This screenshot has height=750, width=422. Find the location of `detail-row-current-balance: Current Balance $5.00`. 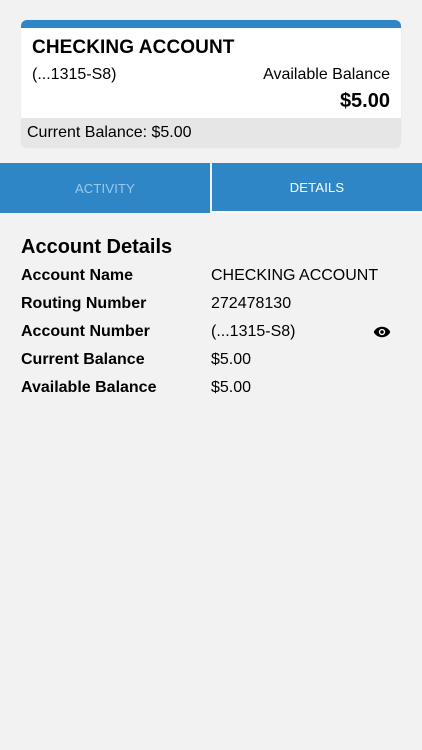

detail-row-current-balance: Current Balance $5.00 is located at coordinates (211, 360).